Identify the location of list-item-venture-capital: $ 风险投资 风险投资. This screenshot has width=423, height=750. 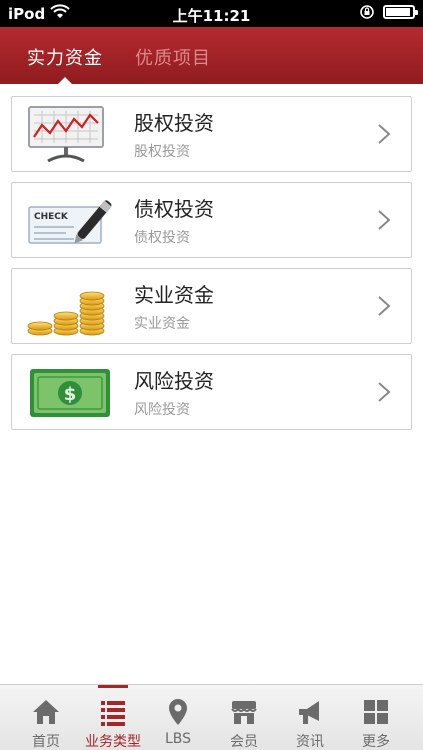
(211, 392).